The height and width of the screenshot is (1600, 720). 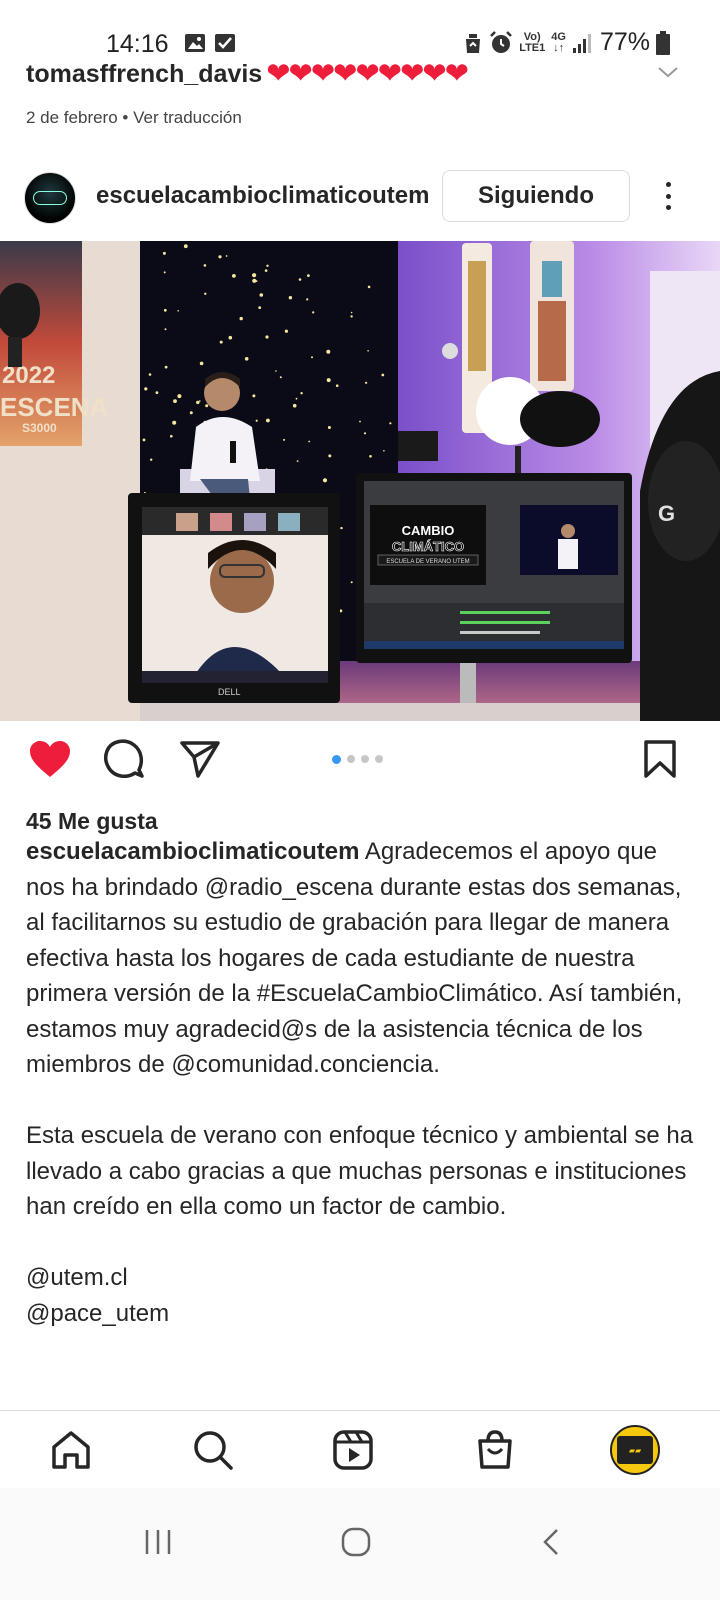 I want to click on like-button, so click(x=50, y=759).